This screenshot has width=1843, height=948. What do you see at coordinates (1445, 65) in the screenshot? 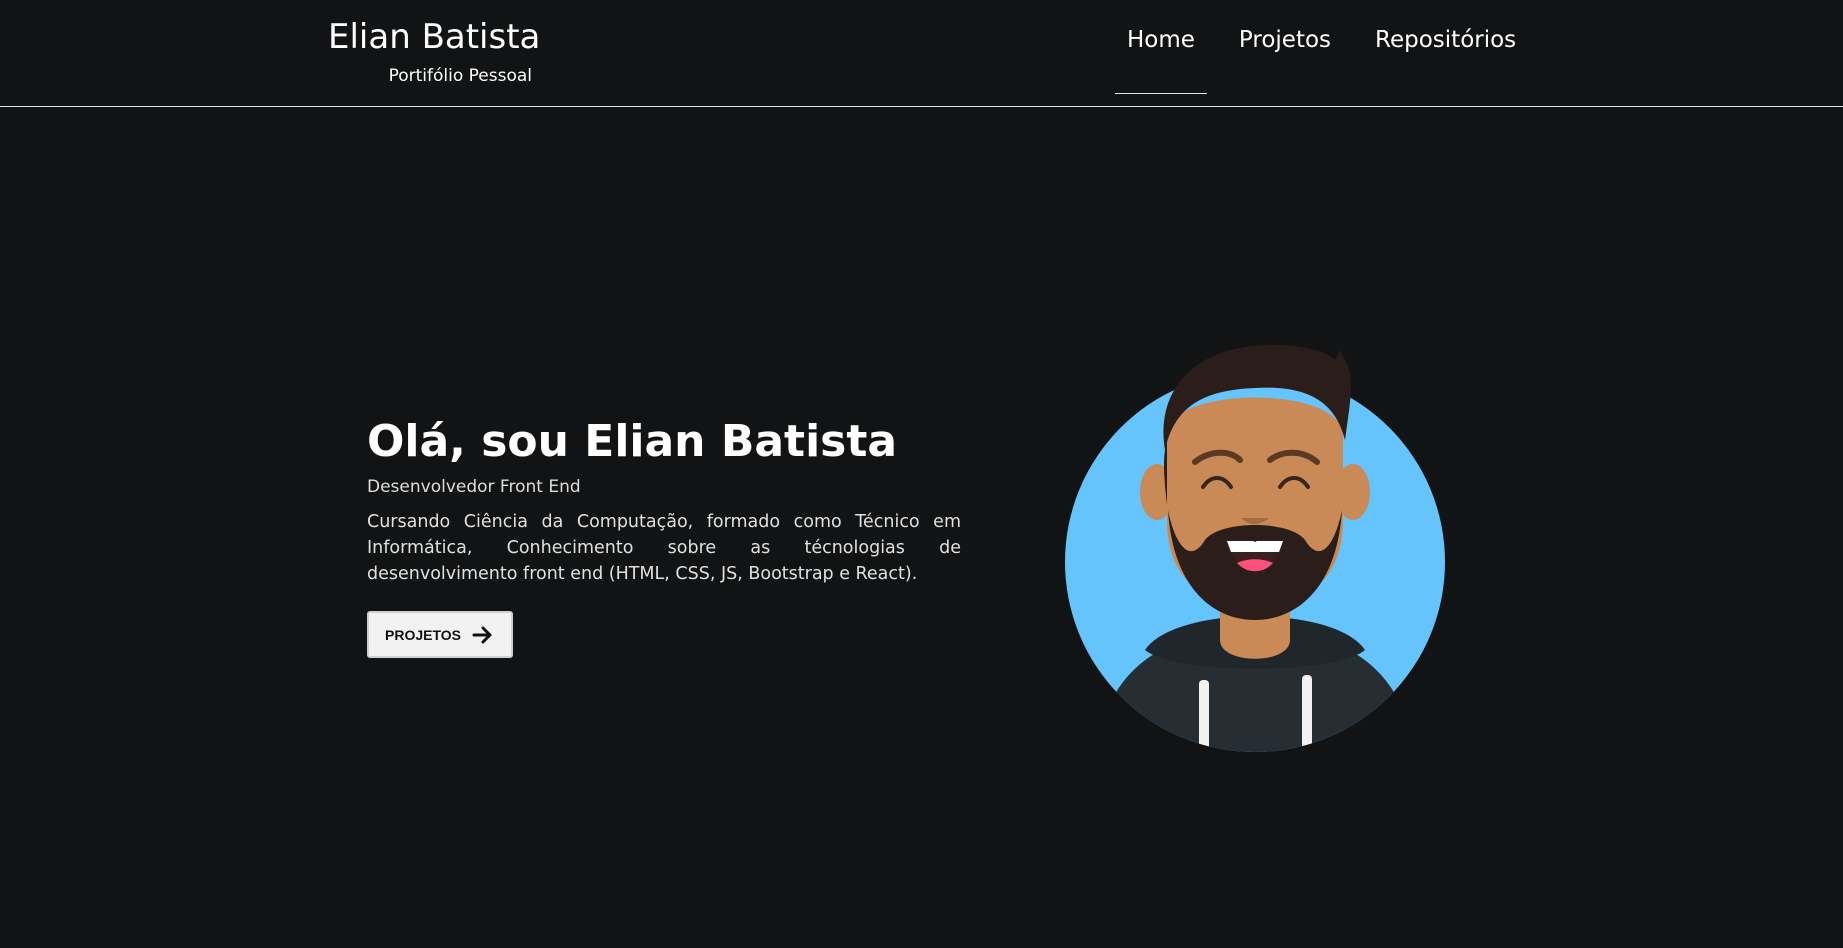
I see `nav-item-repositorios: Repositórios` at bounding box center [1445, 65].